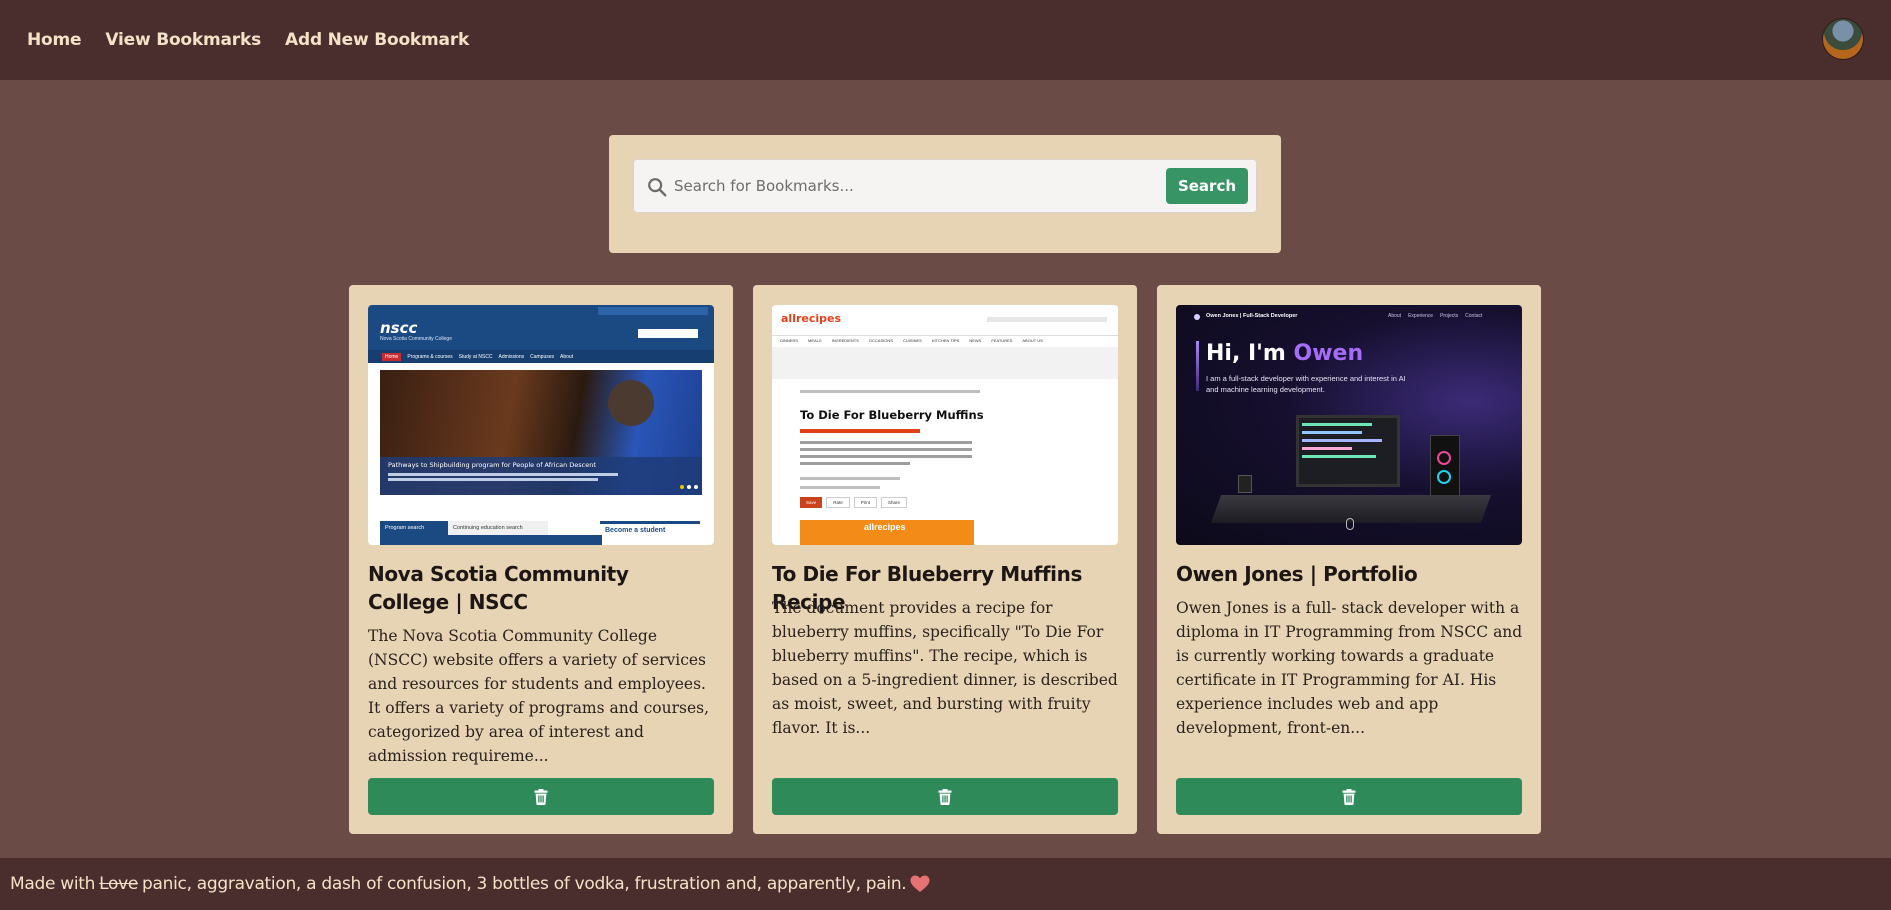 The width and height of the screenshot is (1891, 910). Describe the element at coordinates (1349, 574) in the screenshot. I see `bookmark-title: Owen Jones | Portfolio` at that location.